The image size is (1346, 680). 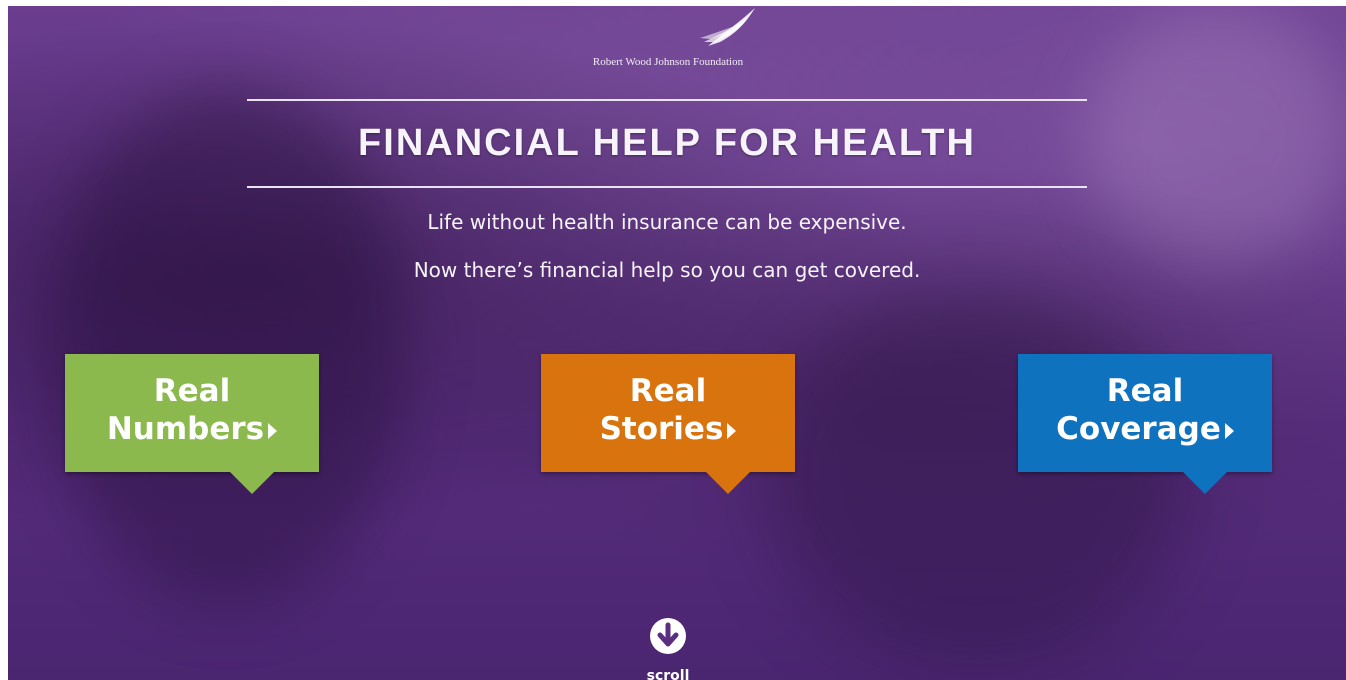 I want to click on button-label-line2: Coverage, so click(x=1138, y=429).